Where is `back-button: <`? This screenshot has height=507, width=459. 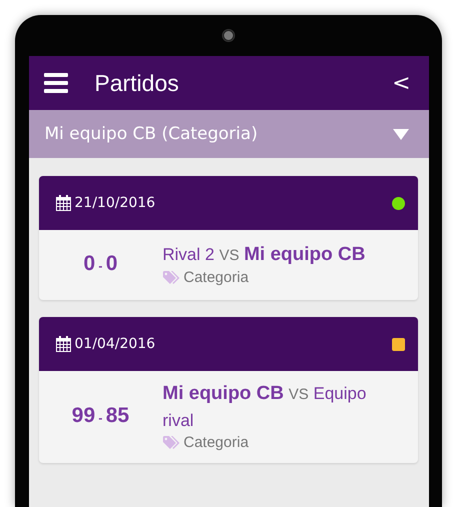 back-button: < is located at coordinates (401, 83).